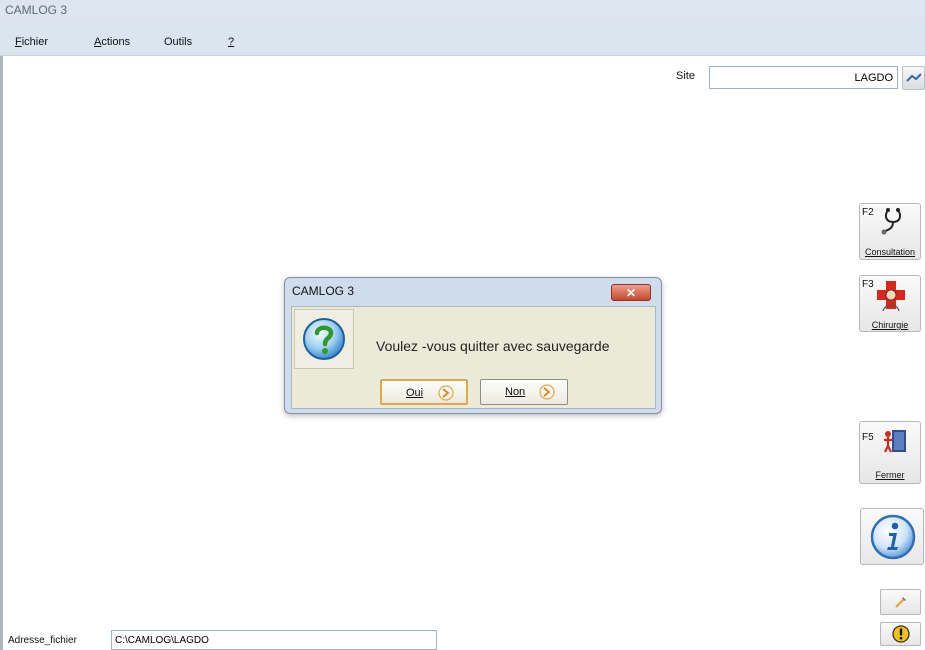  I want to click on fermer-label: Fermer, so click(890, 475).